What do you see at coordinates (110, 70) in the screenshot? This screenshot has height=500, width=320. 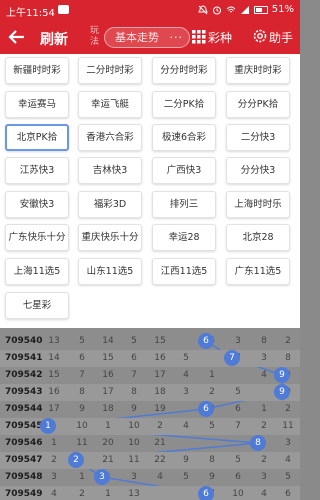 I see `lottery-option: 二分时时彩` at bounding box center [110, 70].